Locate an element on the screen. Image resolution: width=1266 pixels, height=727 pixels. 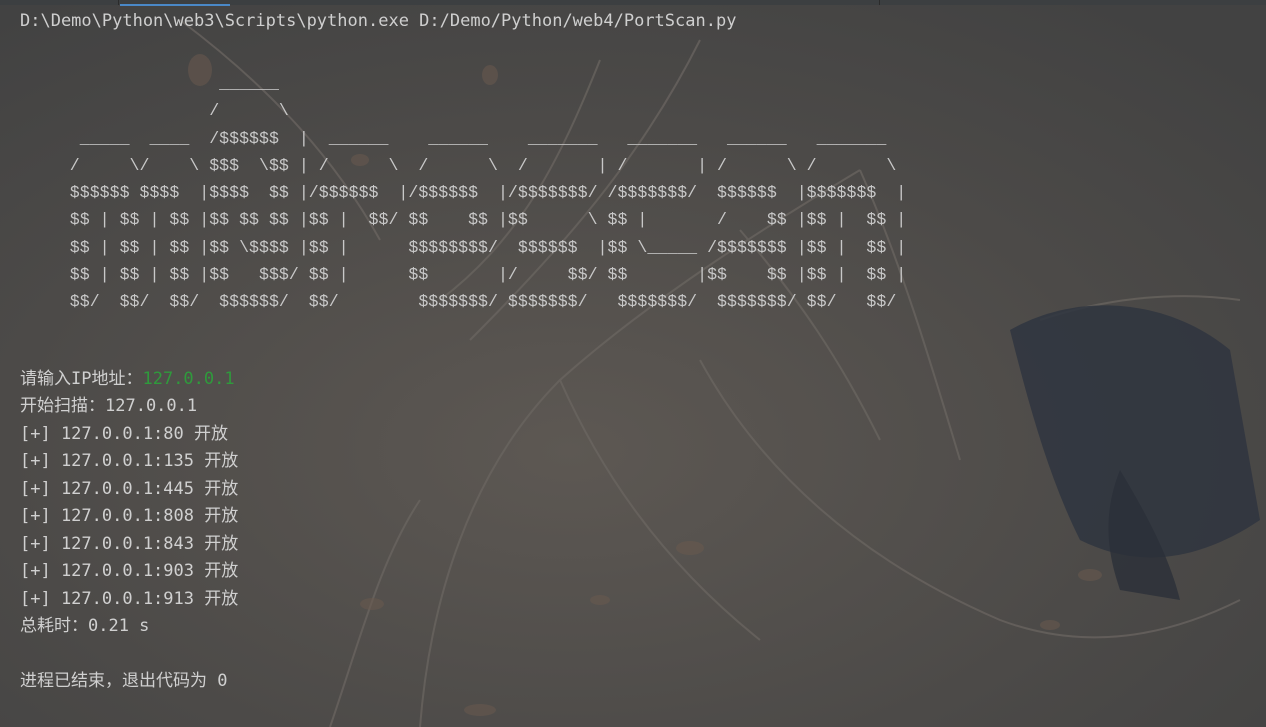
ip-prompt: 请输入IP地址：127.0.0.1 is located at coordinates (127, 379).